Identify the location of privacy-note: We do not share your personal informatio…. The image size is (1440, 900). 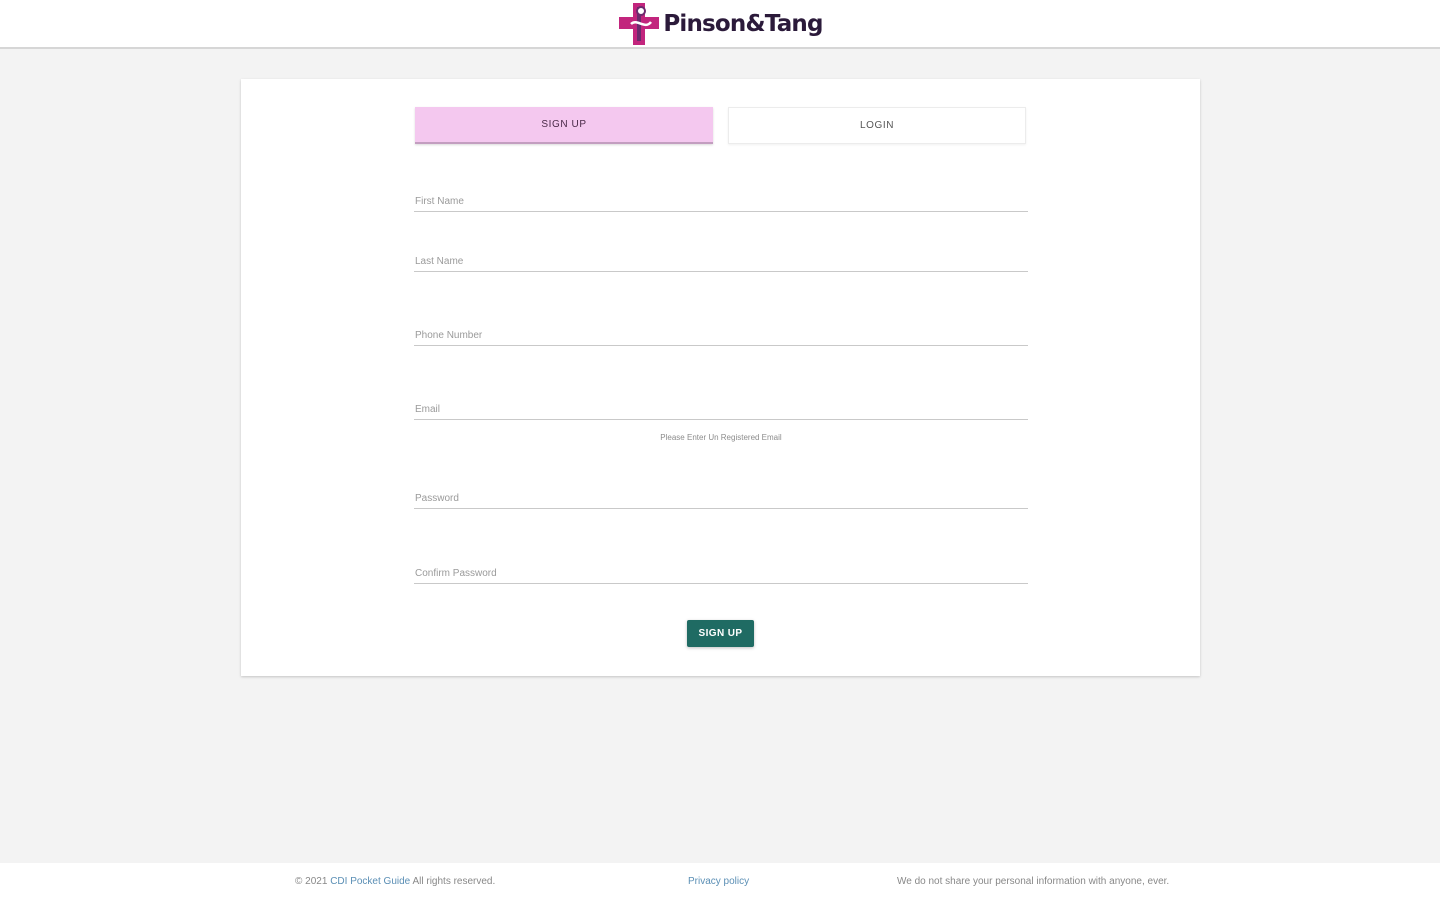
(1033, 881).